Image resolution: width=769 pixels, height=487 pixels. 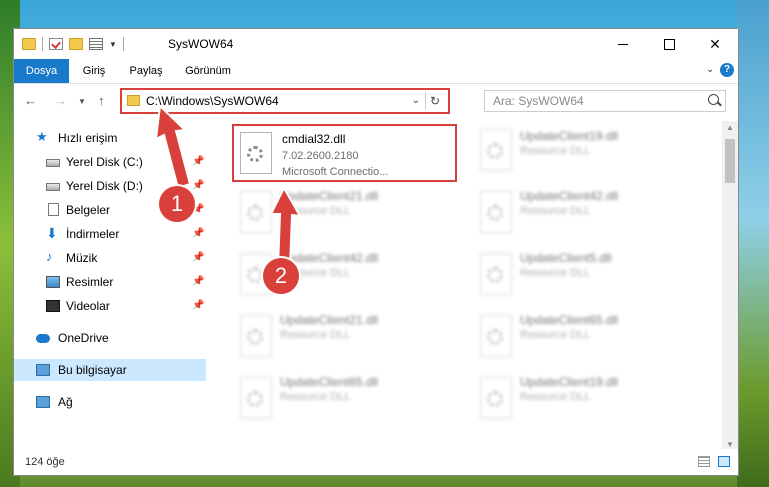 I want to click on scrollbar-thumb, so click(x=730, y=161).